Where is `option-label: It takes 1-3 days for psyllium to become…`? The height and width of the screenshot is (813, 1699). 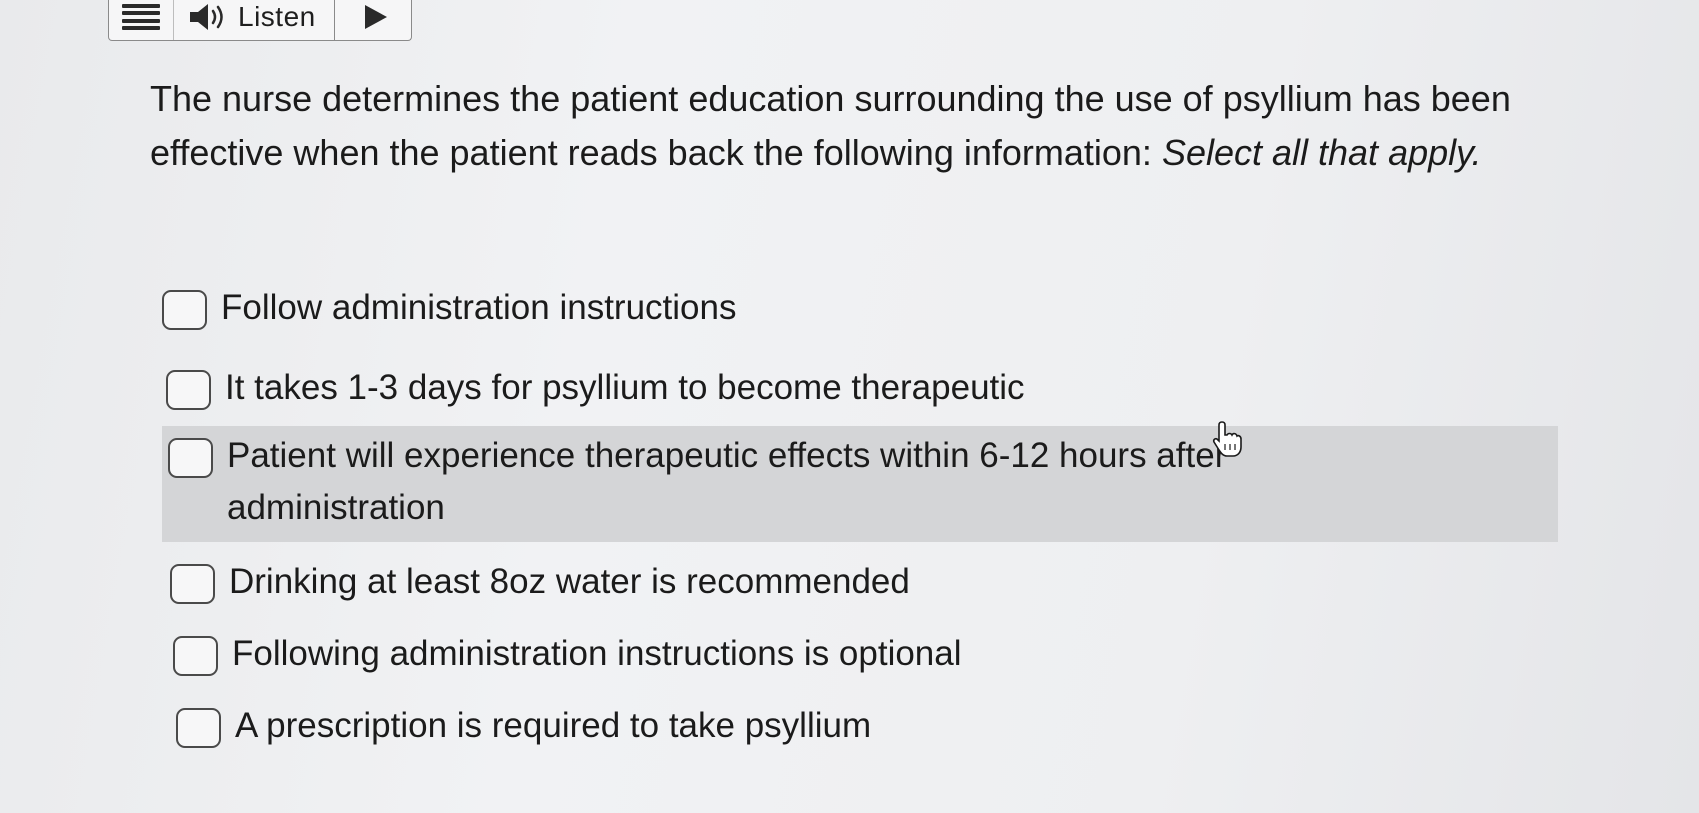 option-label: It takes 1-3 days for psyllium to become… is located at coordinates (625, 387).